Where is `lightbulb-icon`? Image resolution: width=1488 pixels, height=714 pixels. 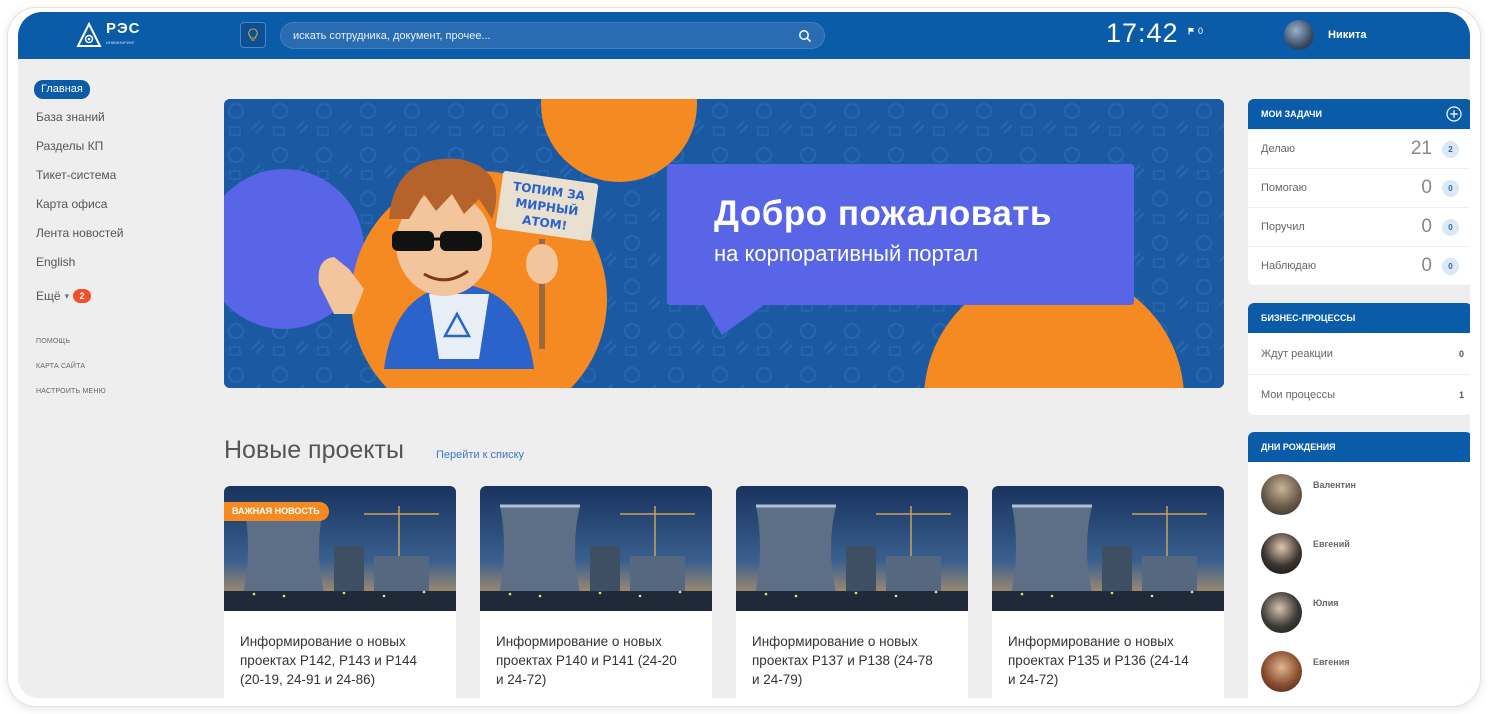
lightbulb-icon is located at coordinates (253, 34).